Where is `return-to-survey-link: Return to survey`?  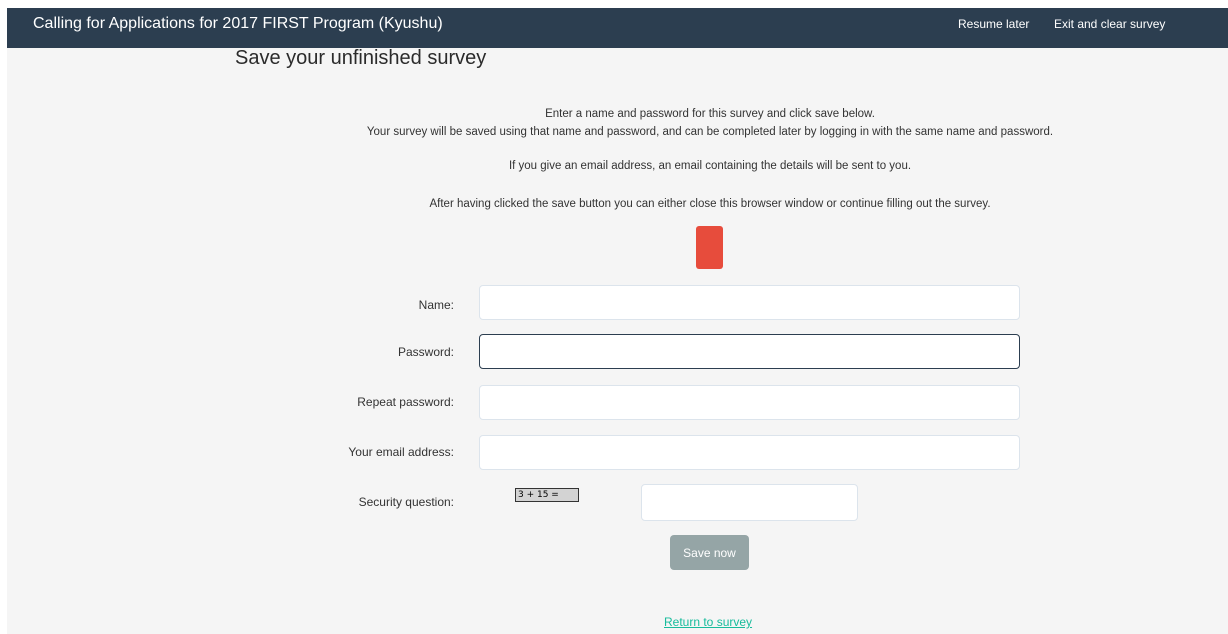
return-to-survey-link: Return to survey is located at coordinates (708, 622).